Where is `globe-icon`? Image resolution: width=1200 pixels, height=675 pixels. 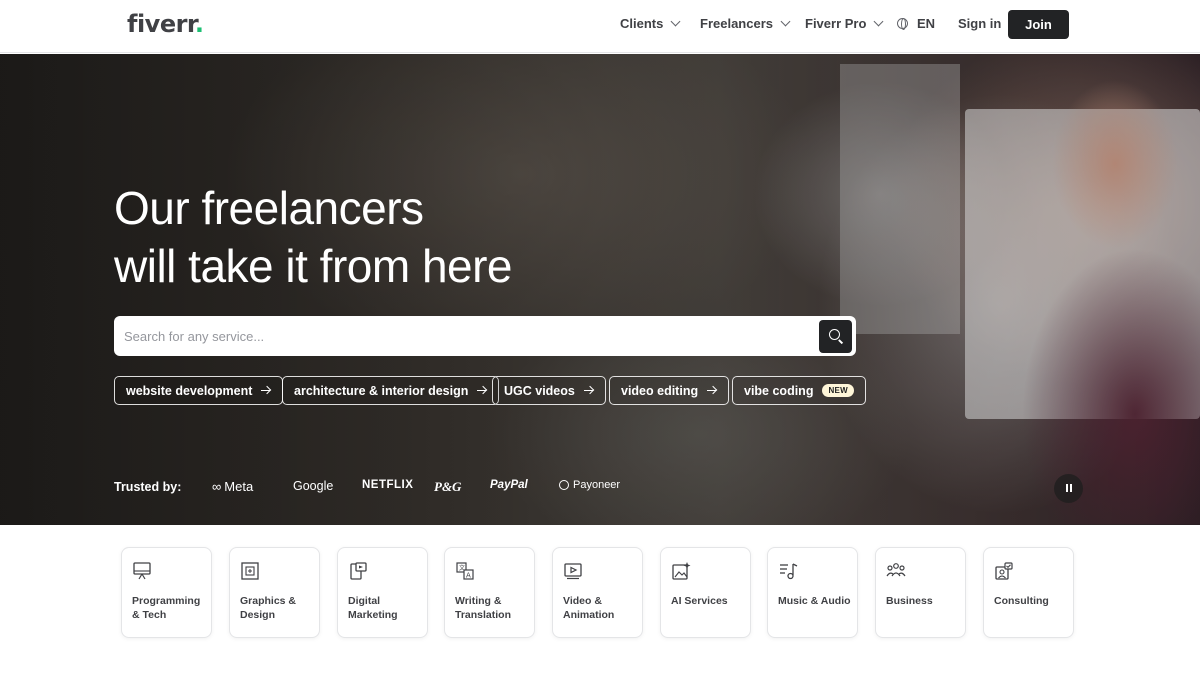
globe-icon is located at coordinates (902, 24).